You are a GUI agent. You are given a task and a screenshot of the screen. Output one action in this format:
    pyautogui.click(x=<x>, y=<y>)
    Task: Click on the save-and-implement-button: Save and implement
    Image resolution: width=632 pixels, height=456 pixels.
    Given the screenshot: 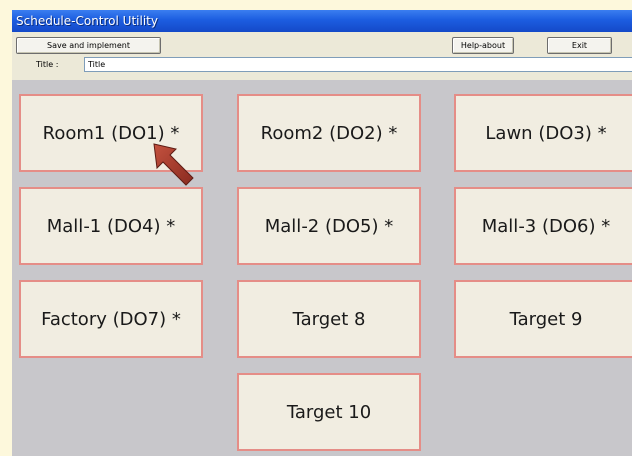 What is the action you would take?
    pyautogui.click(x=88, y=45)
    